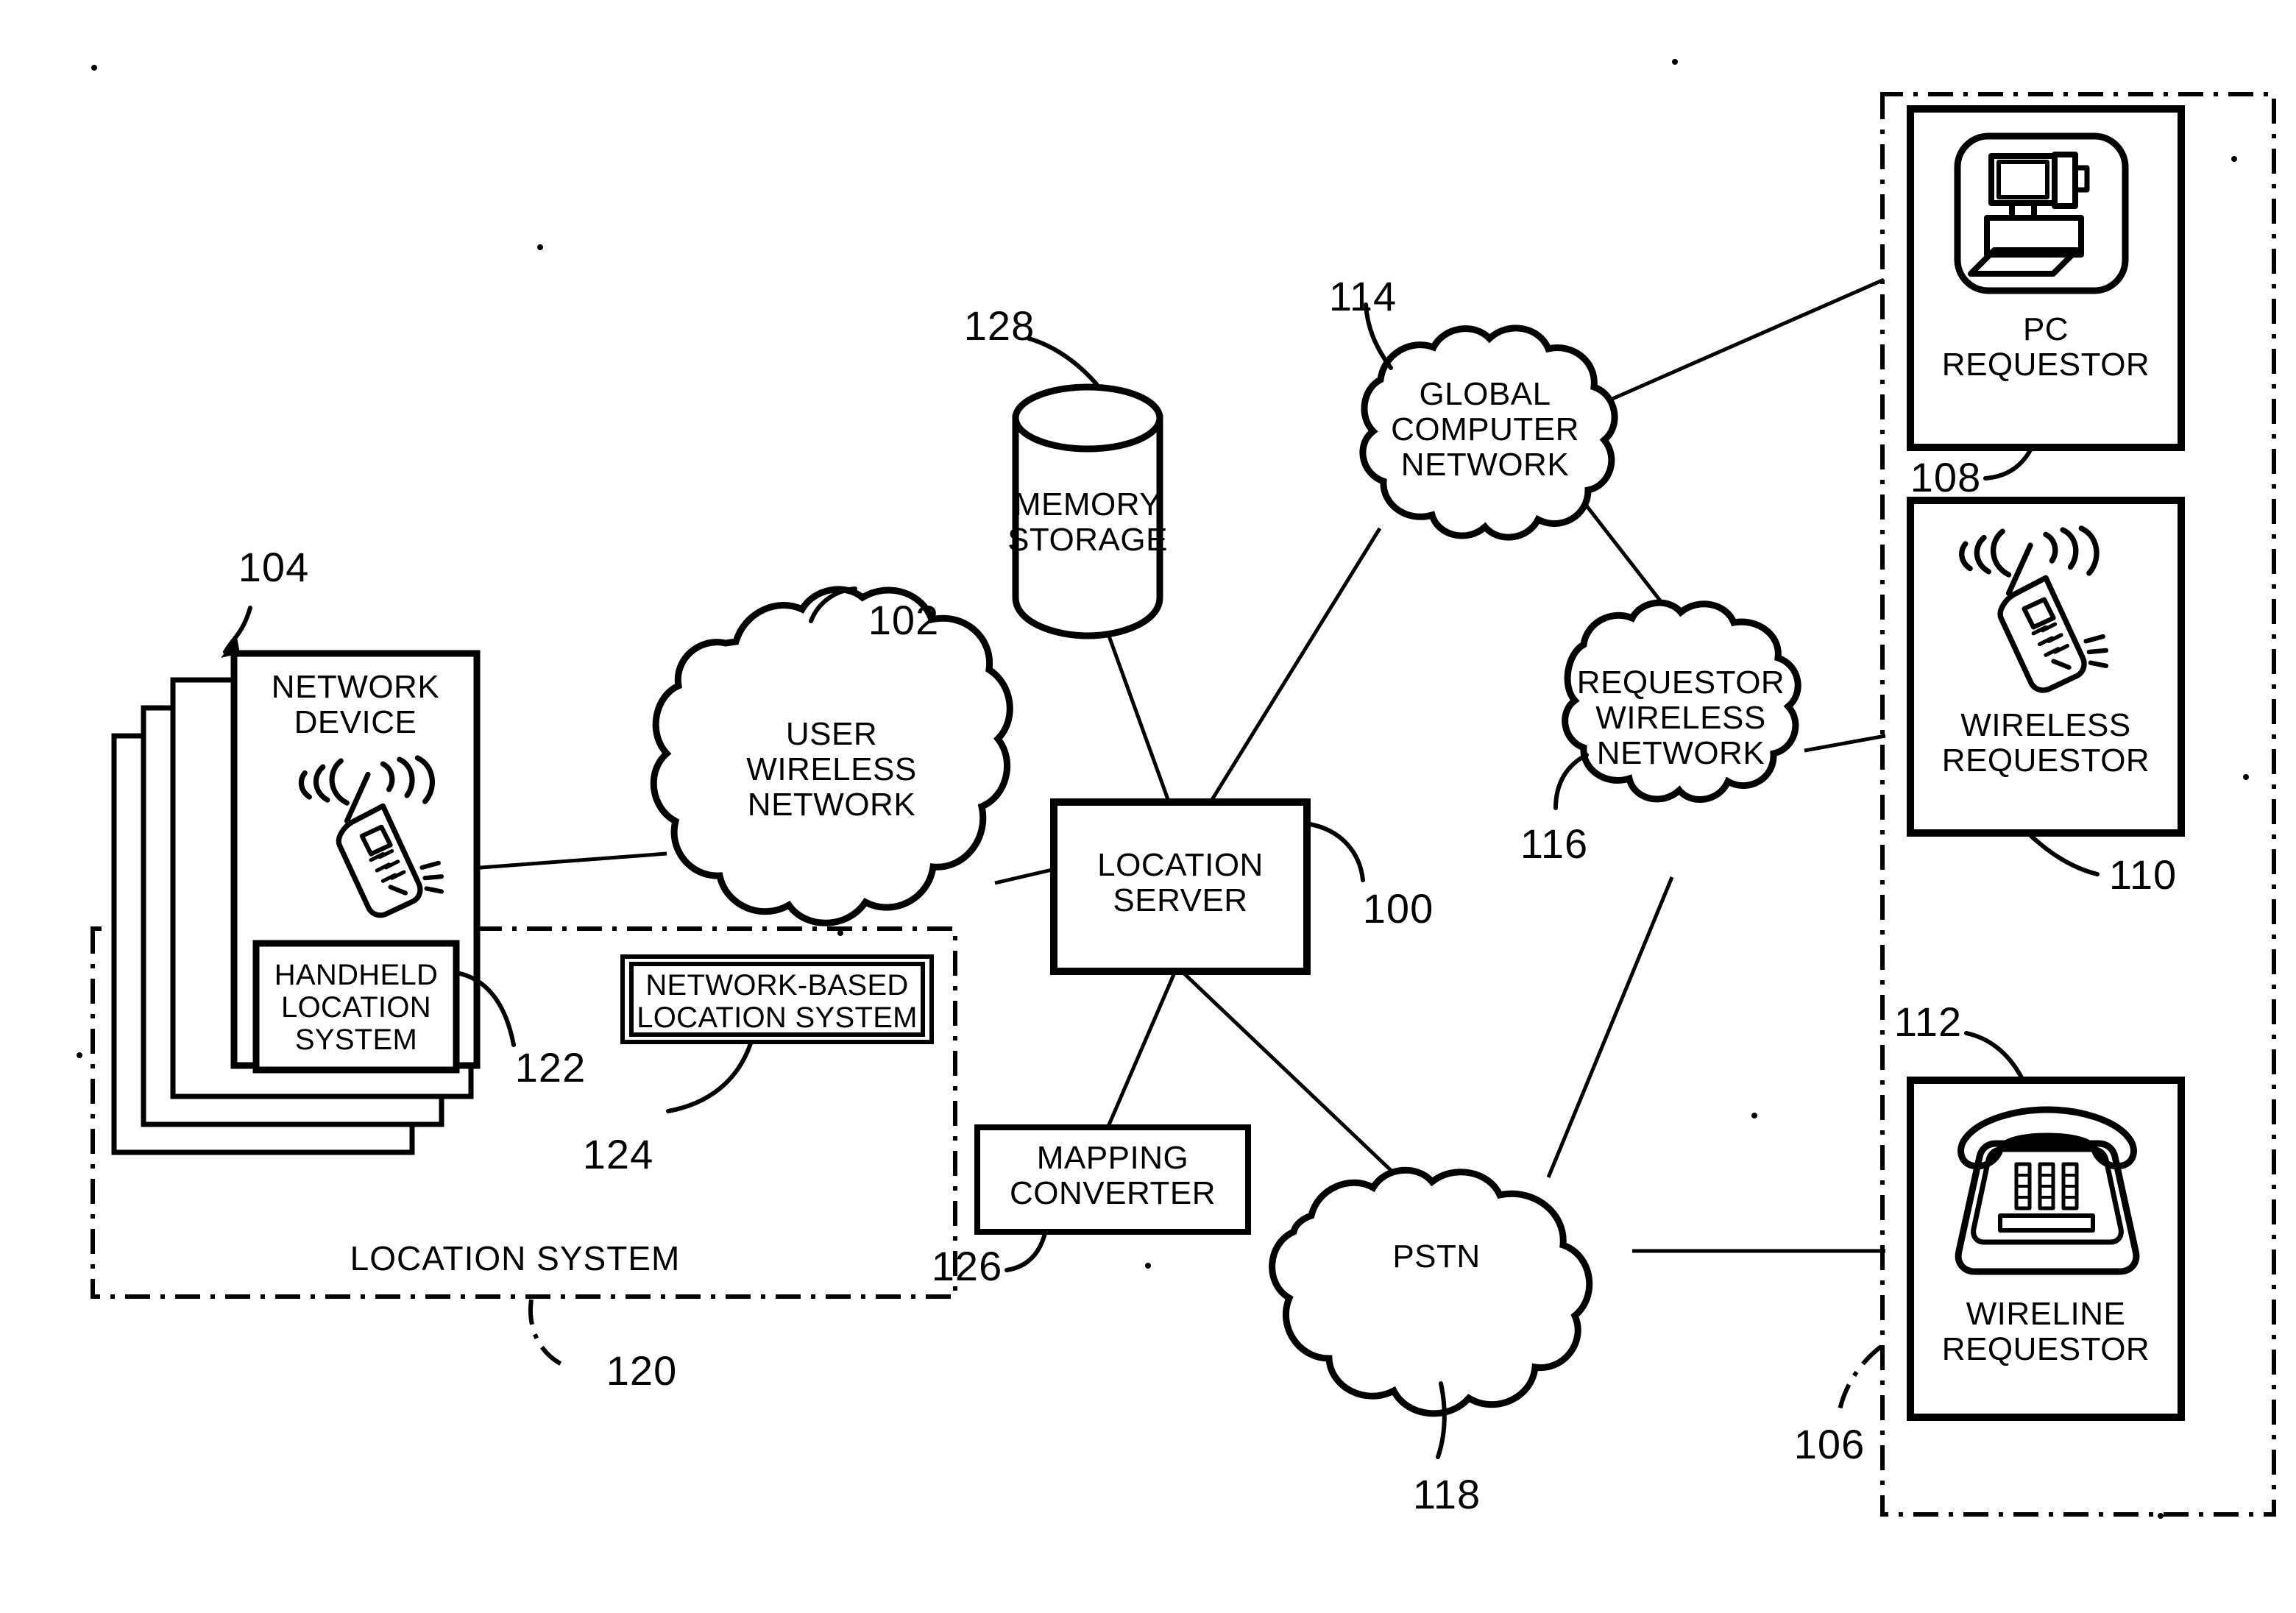 This screenshot has height=1613, width=2296. What do you see at coordinates (2008, 464) in the screenshot?
I see `ref-108-leader` at bounding box center [2008, 464].